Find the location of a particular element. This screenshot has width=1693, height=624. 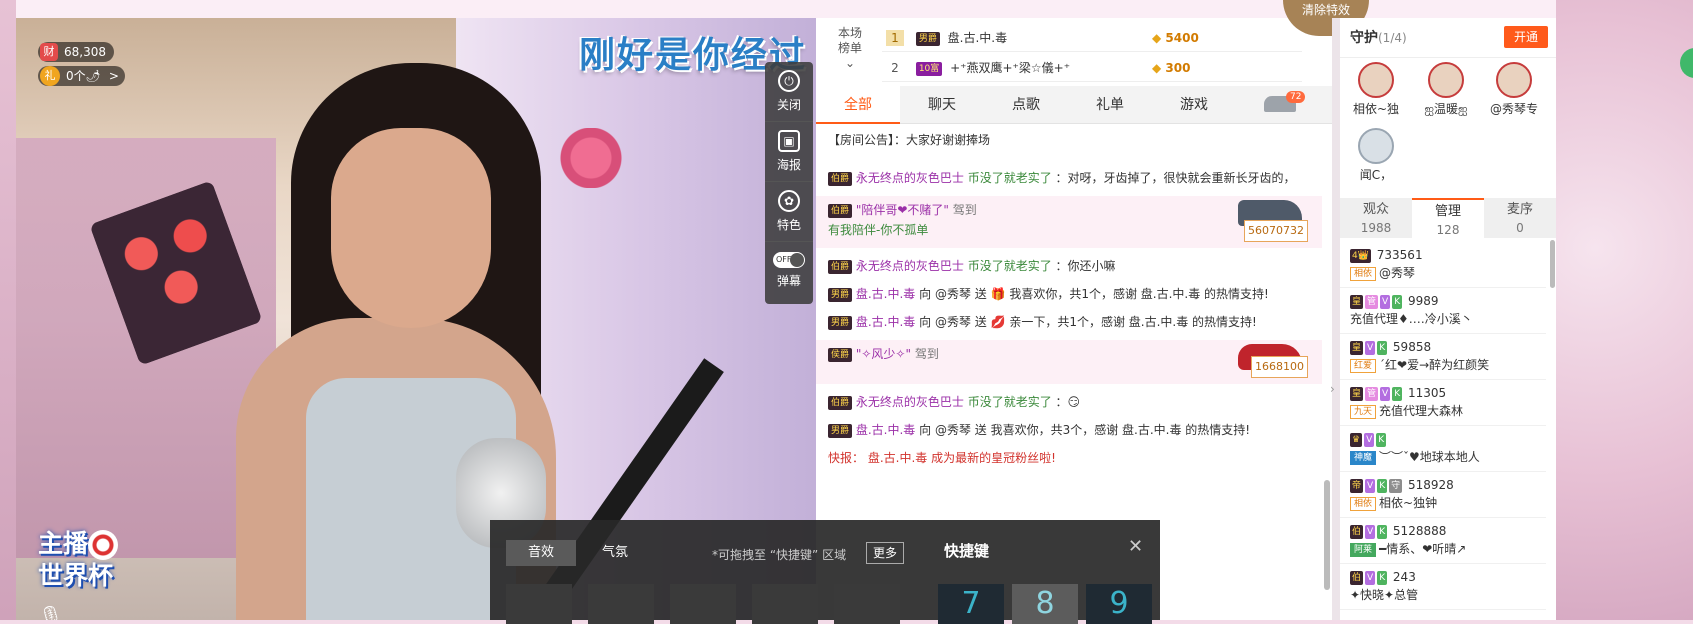

poster-button: ▣ 海报 is located at coordinates (789, 152).